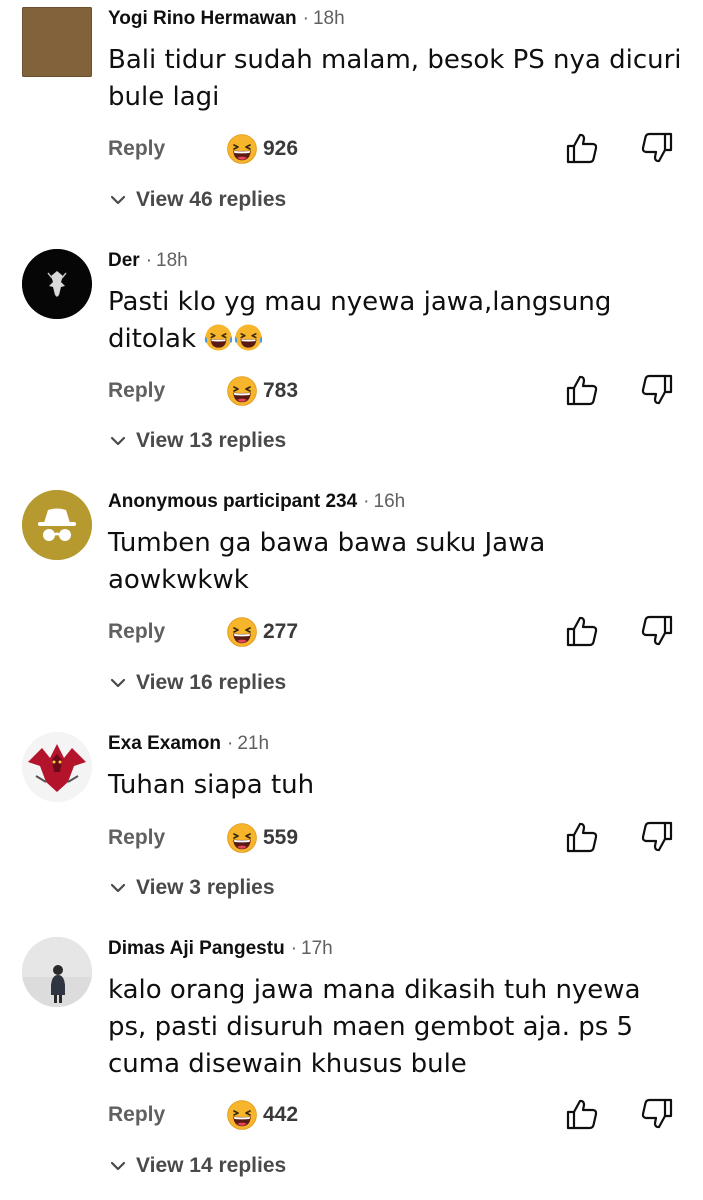 This screenshot has width=703, height=1200. I want to click on comment-text: Tumben ga bawa bawa suku Jawa aowkwkwk, so click(343, 562).